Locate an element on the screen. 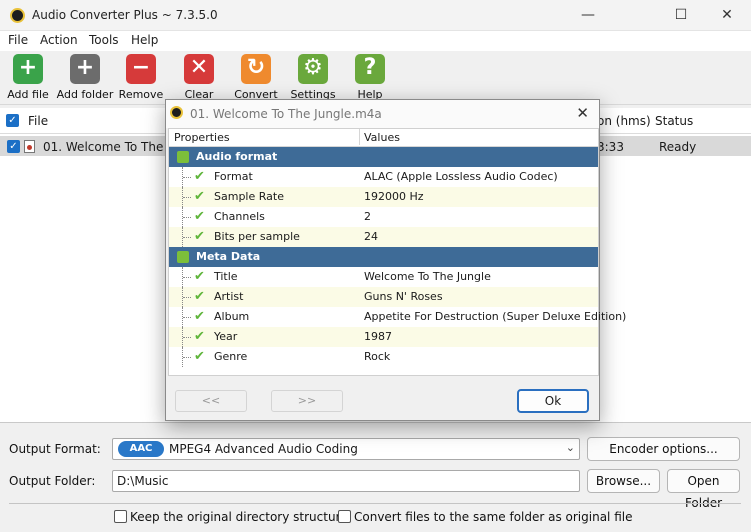 The image size is (751, 532). column-status: Status is located at coordinates (674, 121).